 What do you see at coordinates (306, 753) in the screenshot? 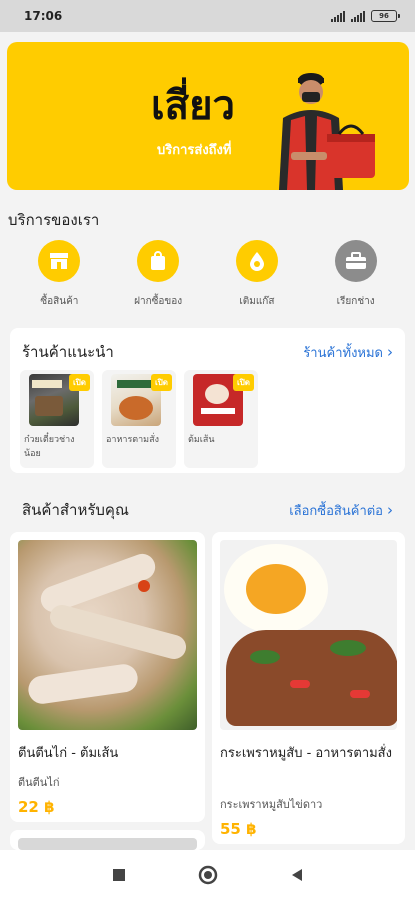
I see `product-name: กระเพราหมูสับ - อาหารตามสั่ง` at bounding box center [306, 753].